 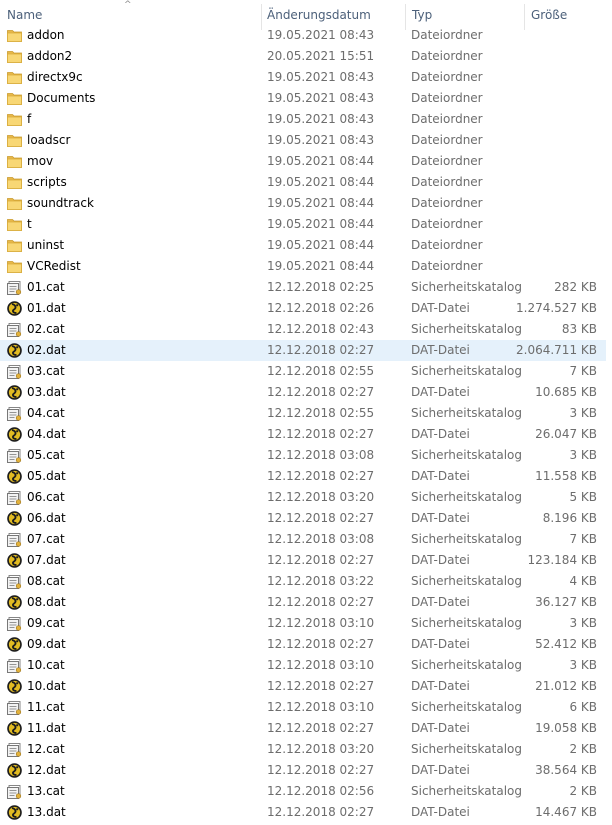 I want to click on file-size: 8.196 KB, so click(x=569, y=518).